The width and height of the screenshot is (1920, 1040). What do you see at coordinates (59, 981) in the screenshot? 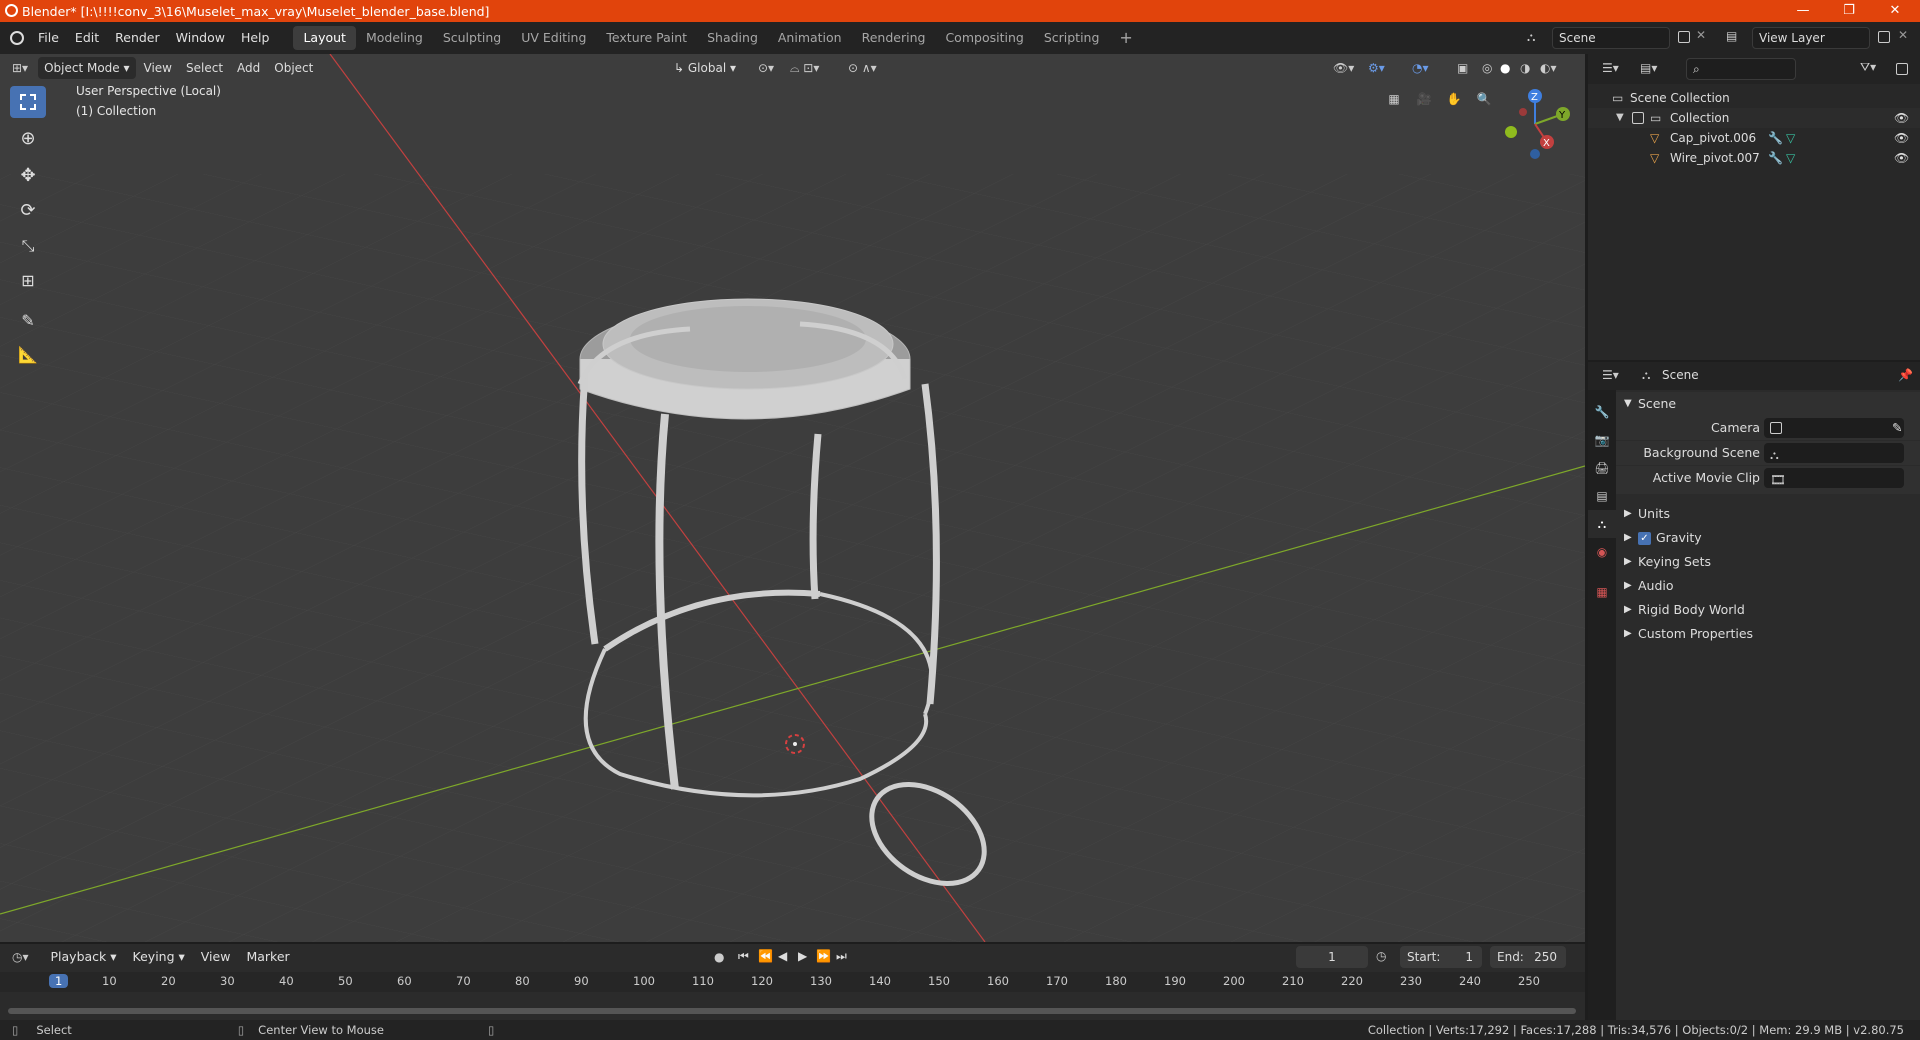
I see `current-frame-marker: 1` at bounding box center [59, 981].